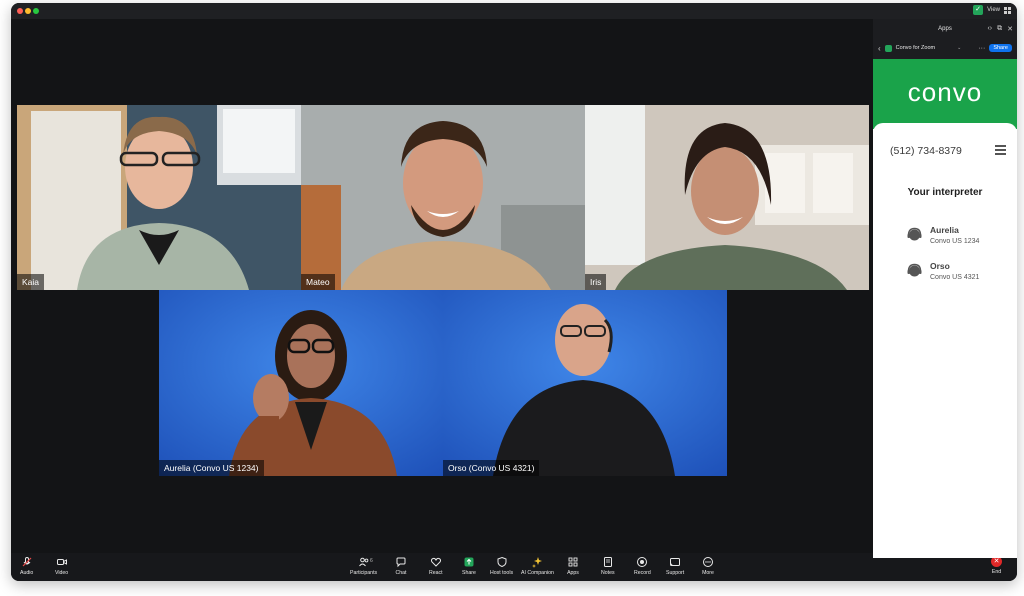 This screenshot has width=1024, height=596. I want to click on ai-companion-label: AI Companion, so click(537, 573).